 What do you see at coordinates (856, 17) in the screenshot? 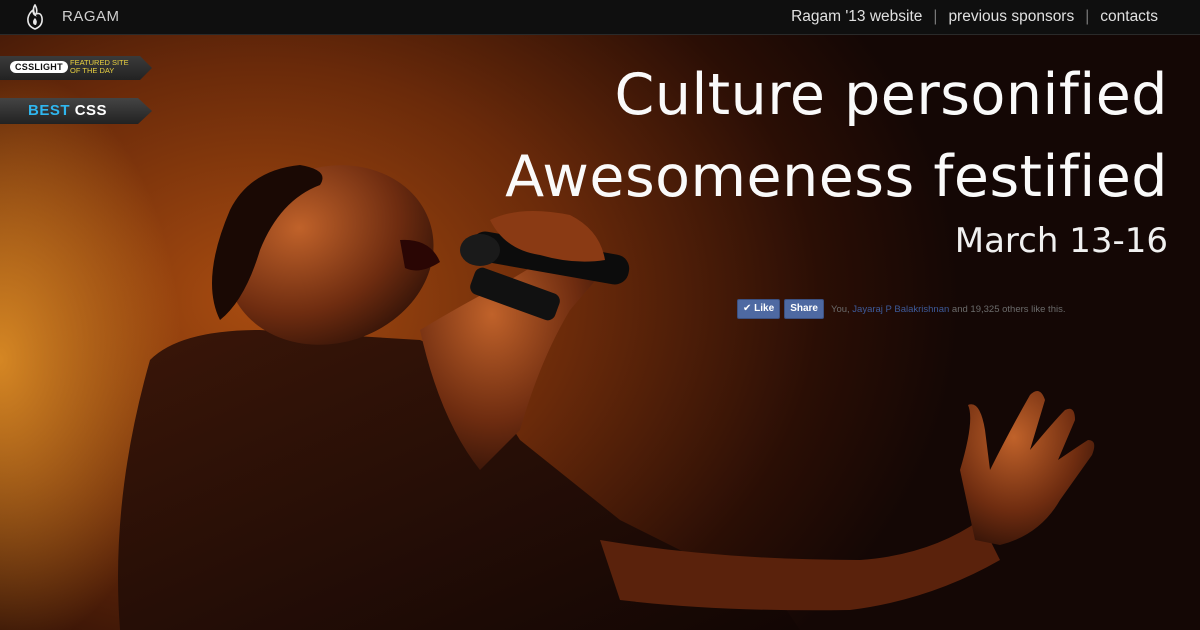
I see `nav-ragam-13-website: Ragam '13 website` at bounding box center [856, 17].